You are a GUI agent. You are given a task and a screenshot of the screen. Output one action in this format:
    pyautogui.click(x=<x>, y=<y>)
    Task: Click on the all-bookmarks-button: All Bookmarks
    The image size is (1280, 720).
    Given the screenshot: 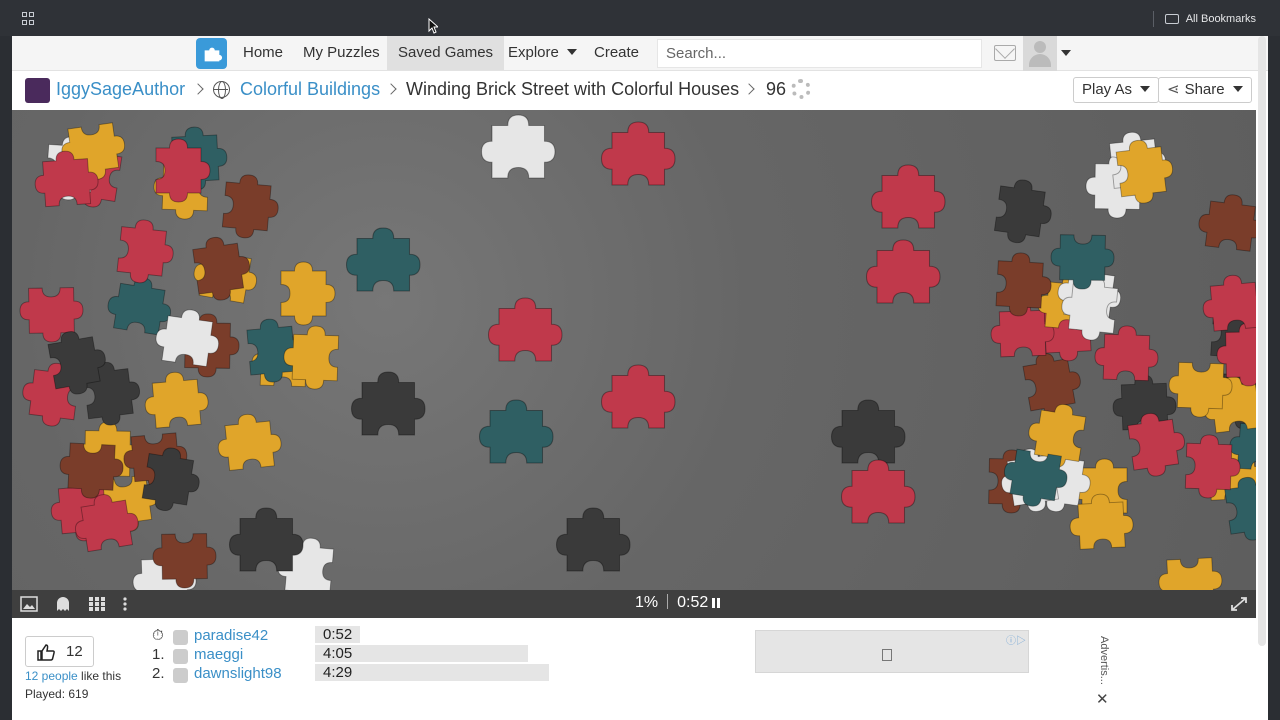 What is the action you would take?
    pyautogui.click(x=1204, y=19)
    